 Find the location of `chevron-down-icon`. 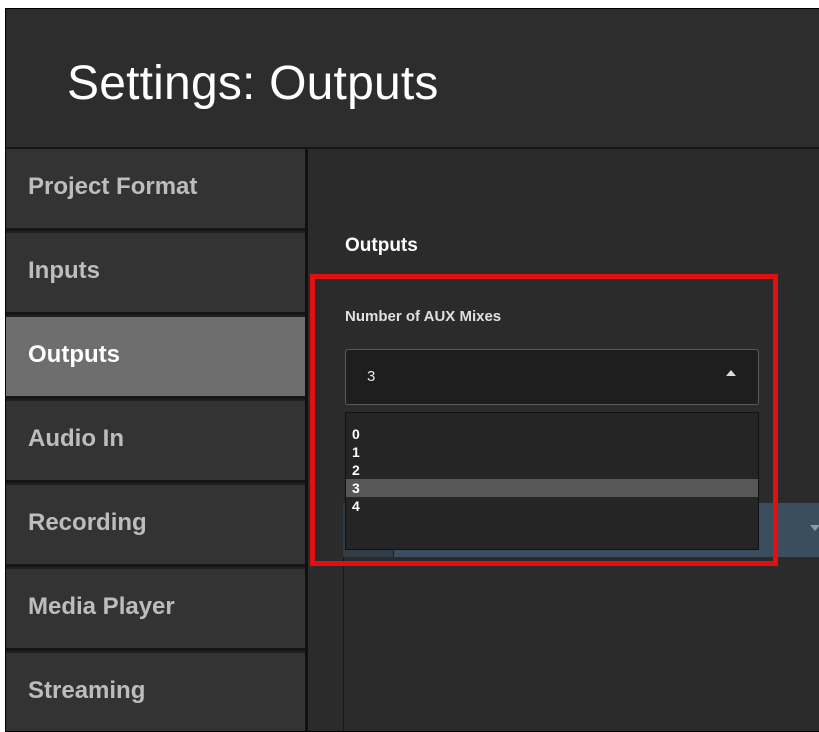

chevron-down-icon is located at coordinates (814, 528).